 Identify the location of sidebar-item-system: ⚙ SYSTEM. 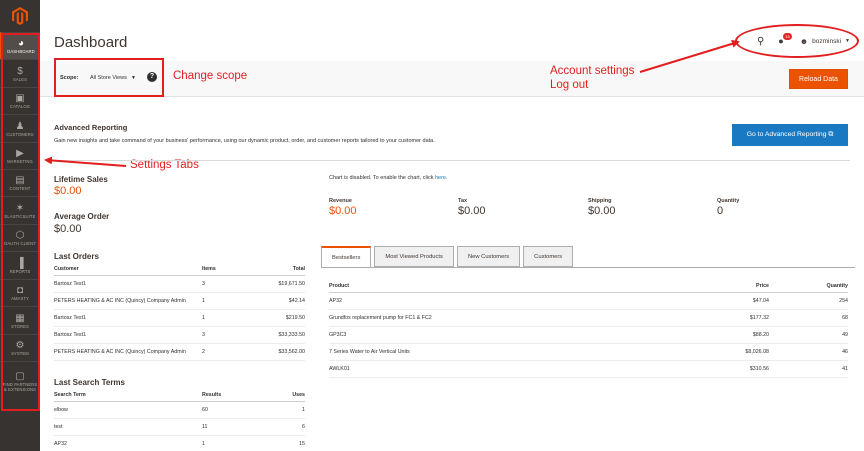
(20, 347).